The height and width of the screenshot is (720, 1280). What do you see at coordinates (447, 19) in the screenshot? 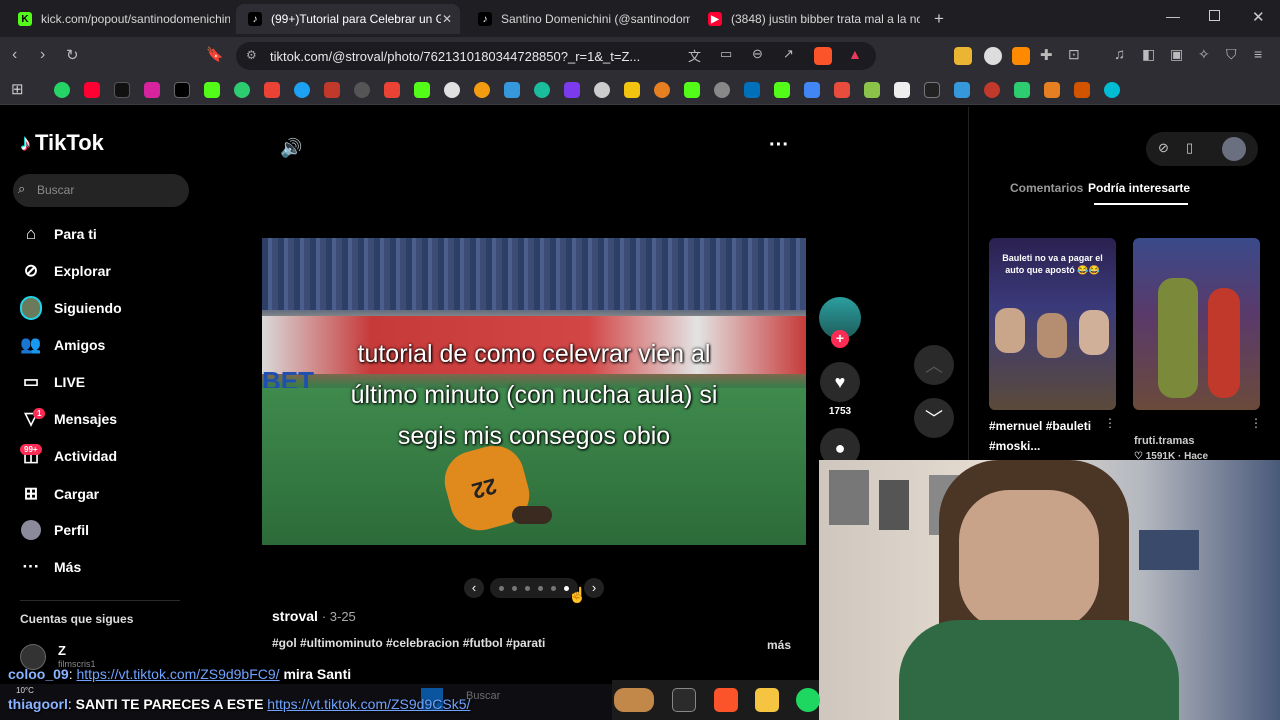
I see `close-tab-icon: ✕` at bounding box center [447, 19].